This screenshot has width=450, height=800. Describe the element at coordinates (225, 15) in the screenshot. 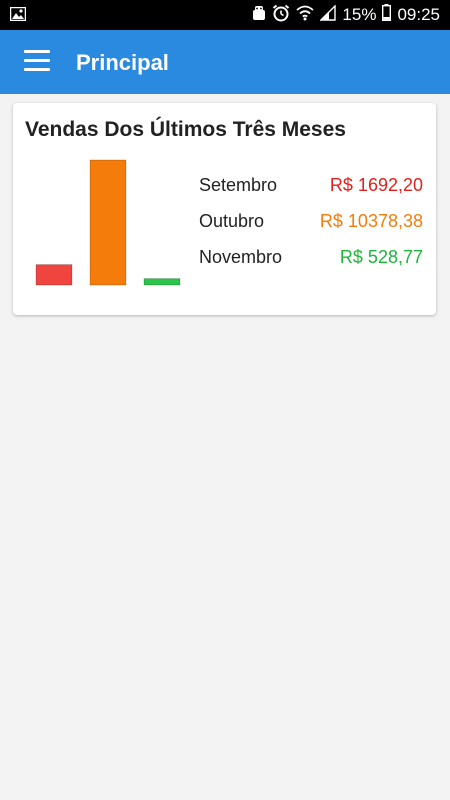

I see `status-bar: 15% 09:25` at that location.